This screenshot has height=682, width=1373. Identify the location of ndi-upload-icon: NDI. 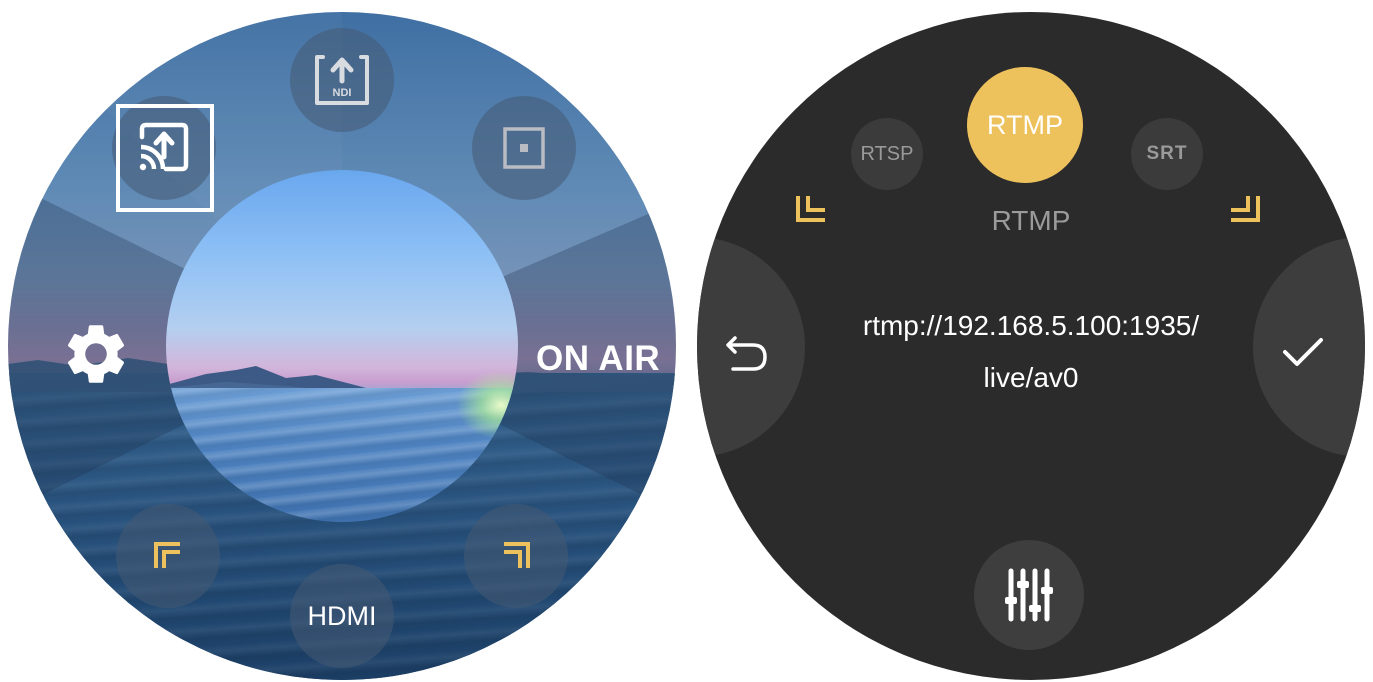
(342, 80).